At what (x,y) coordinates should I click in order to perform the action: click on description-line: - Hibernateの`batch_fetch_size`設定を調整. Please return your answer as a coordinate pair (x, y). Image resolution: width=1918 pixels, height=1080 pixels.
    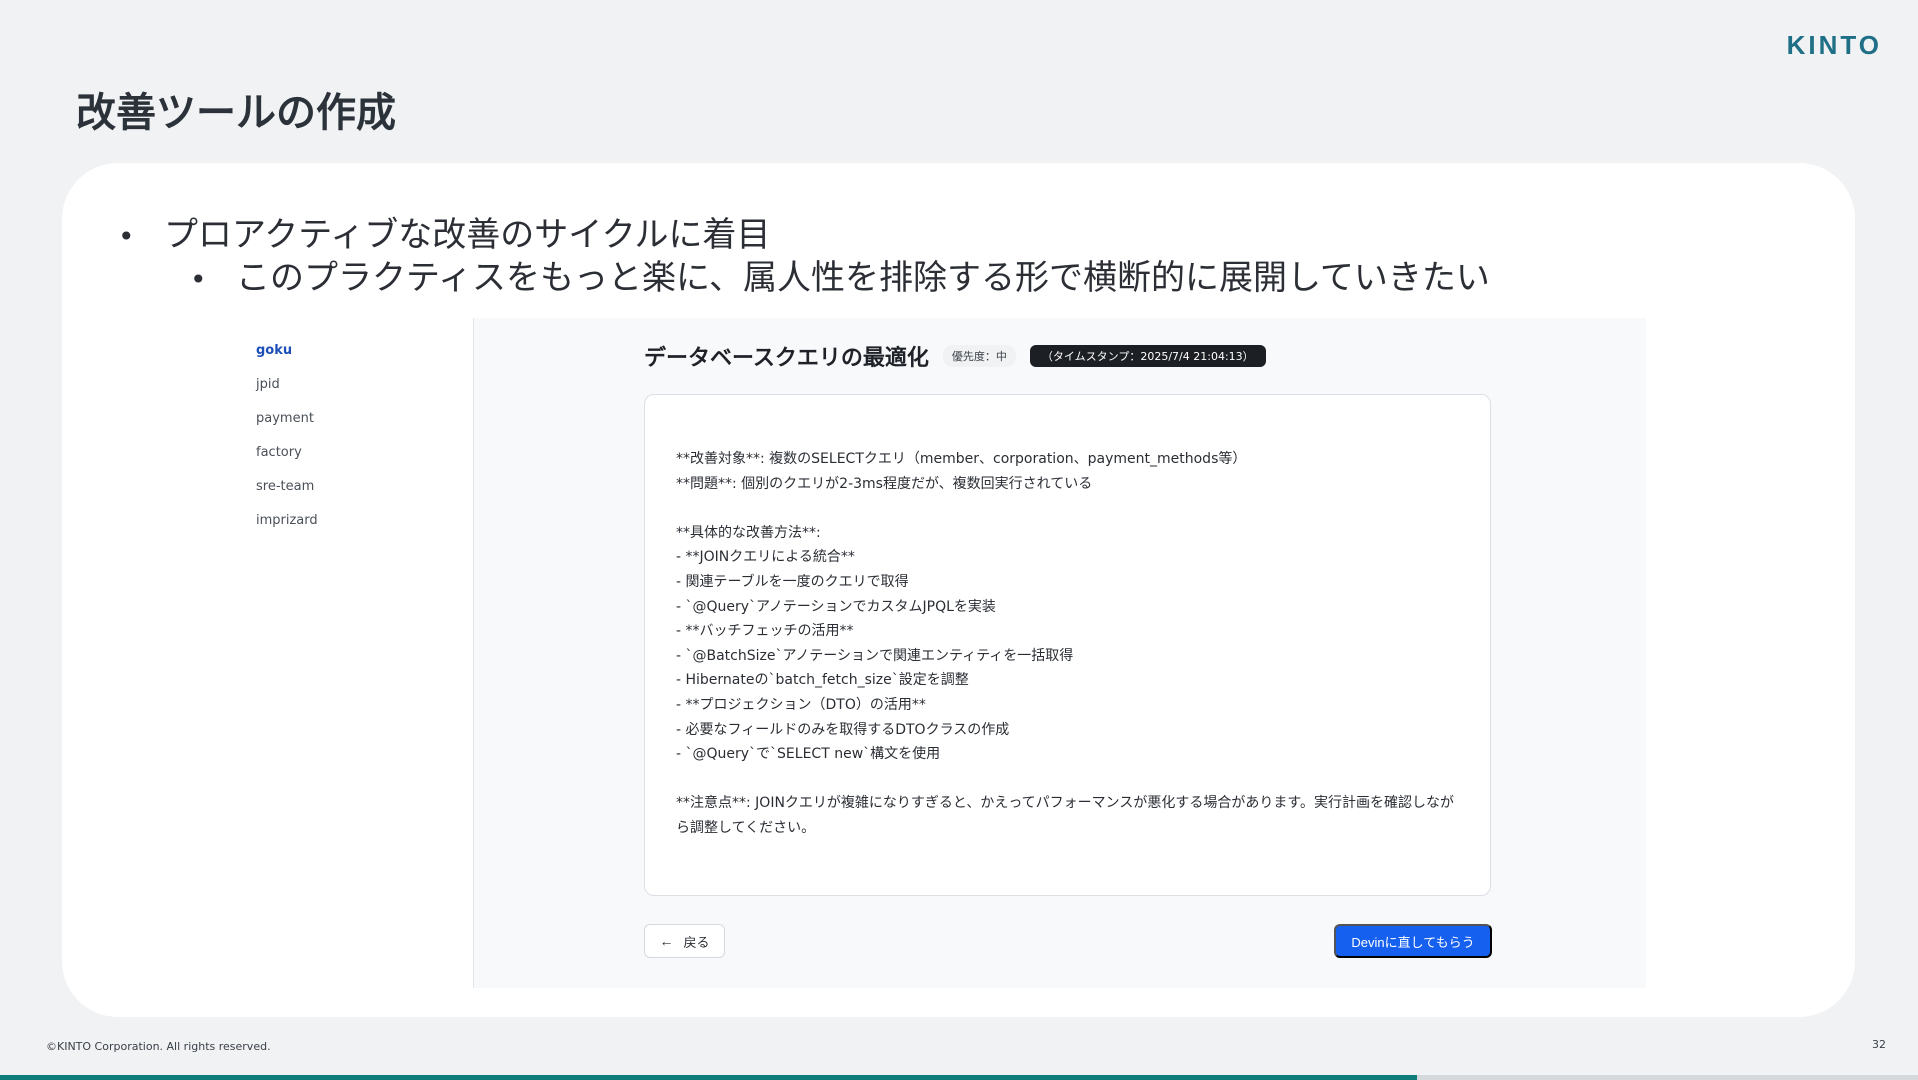
    Looking at the image, I should click on (822, 680).